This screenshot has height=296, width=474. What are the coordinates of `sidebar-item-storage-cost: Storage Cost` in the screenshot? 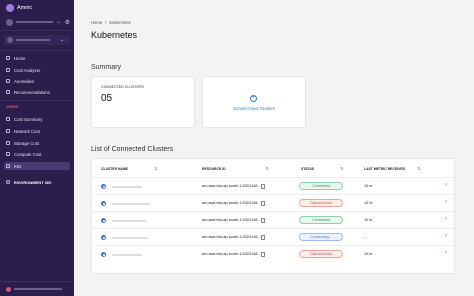 It's located at (37, 143).